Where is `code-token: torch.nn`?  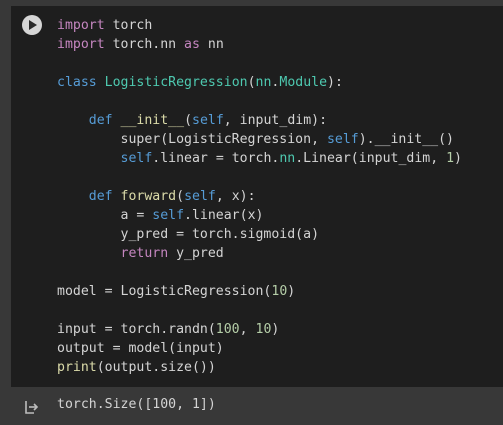
code-token: torch.nn is located at coordinates (144, 44).